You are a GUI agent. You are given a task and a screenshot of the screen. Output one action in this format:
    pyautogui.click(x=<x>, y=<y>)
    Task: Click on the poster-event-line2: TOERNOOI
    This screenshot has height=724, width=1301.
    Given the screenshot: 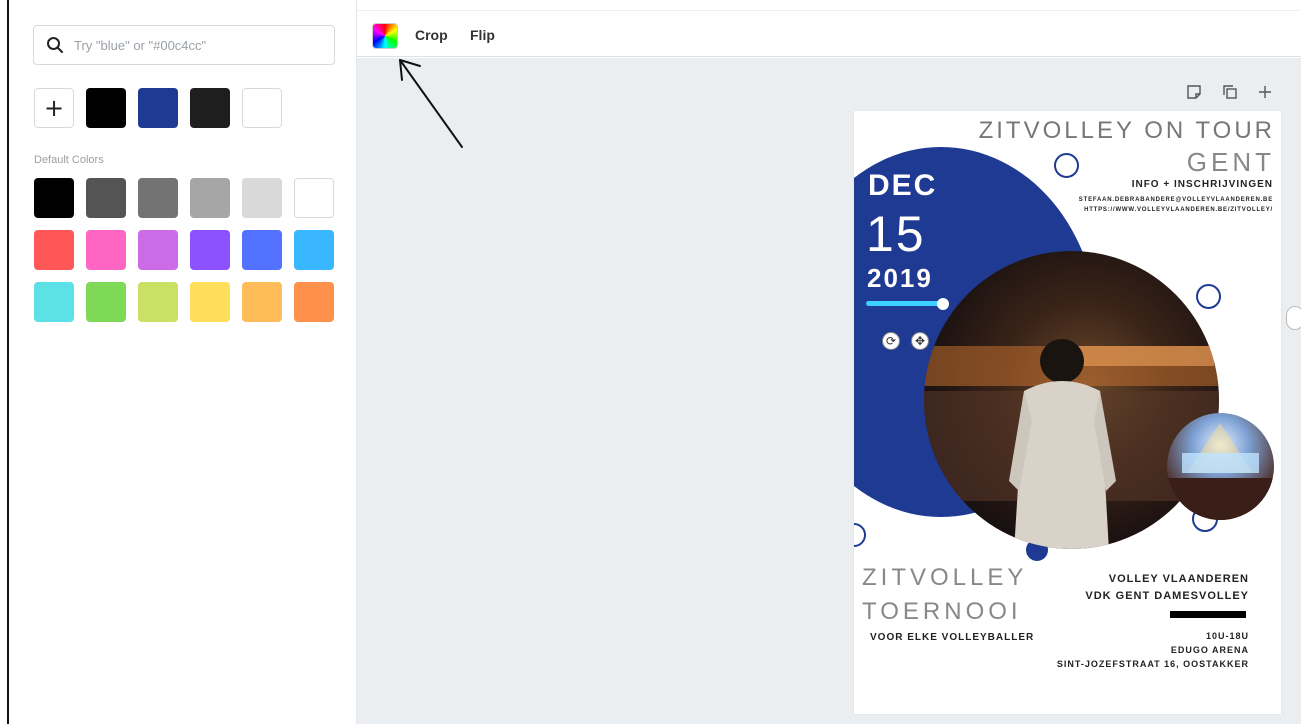 What is the action you would take?
    pyautogui.click(x=942, y=612)
    